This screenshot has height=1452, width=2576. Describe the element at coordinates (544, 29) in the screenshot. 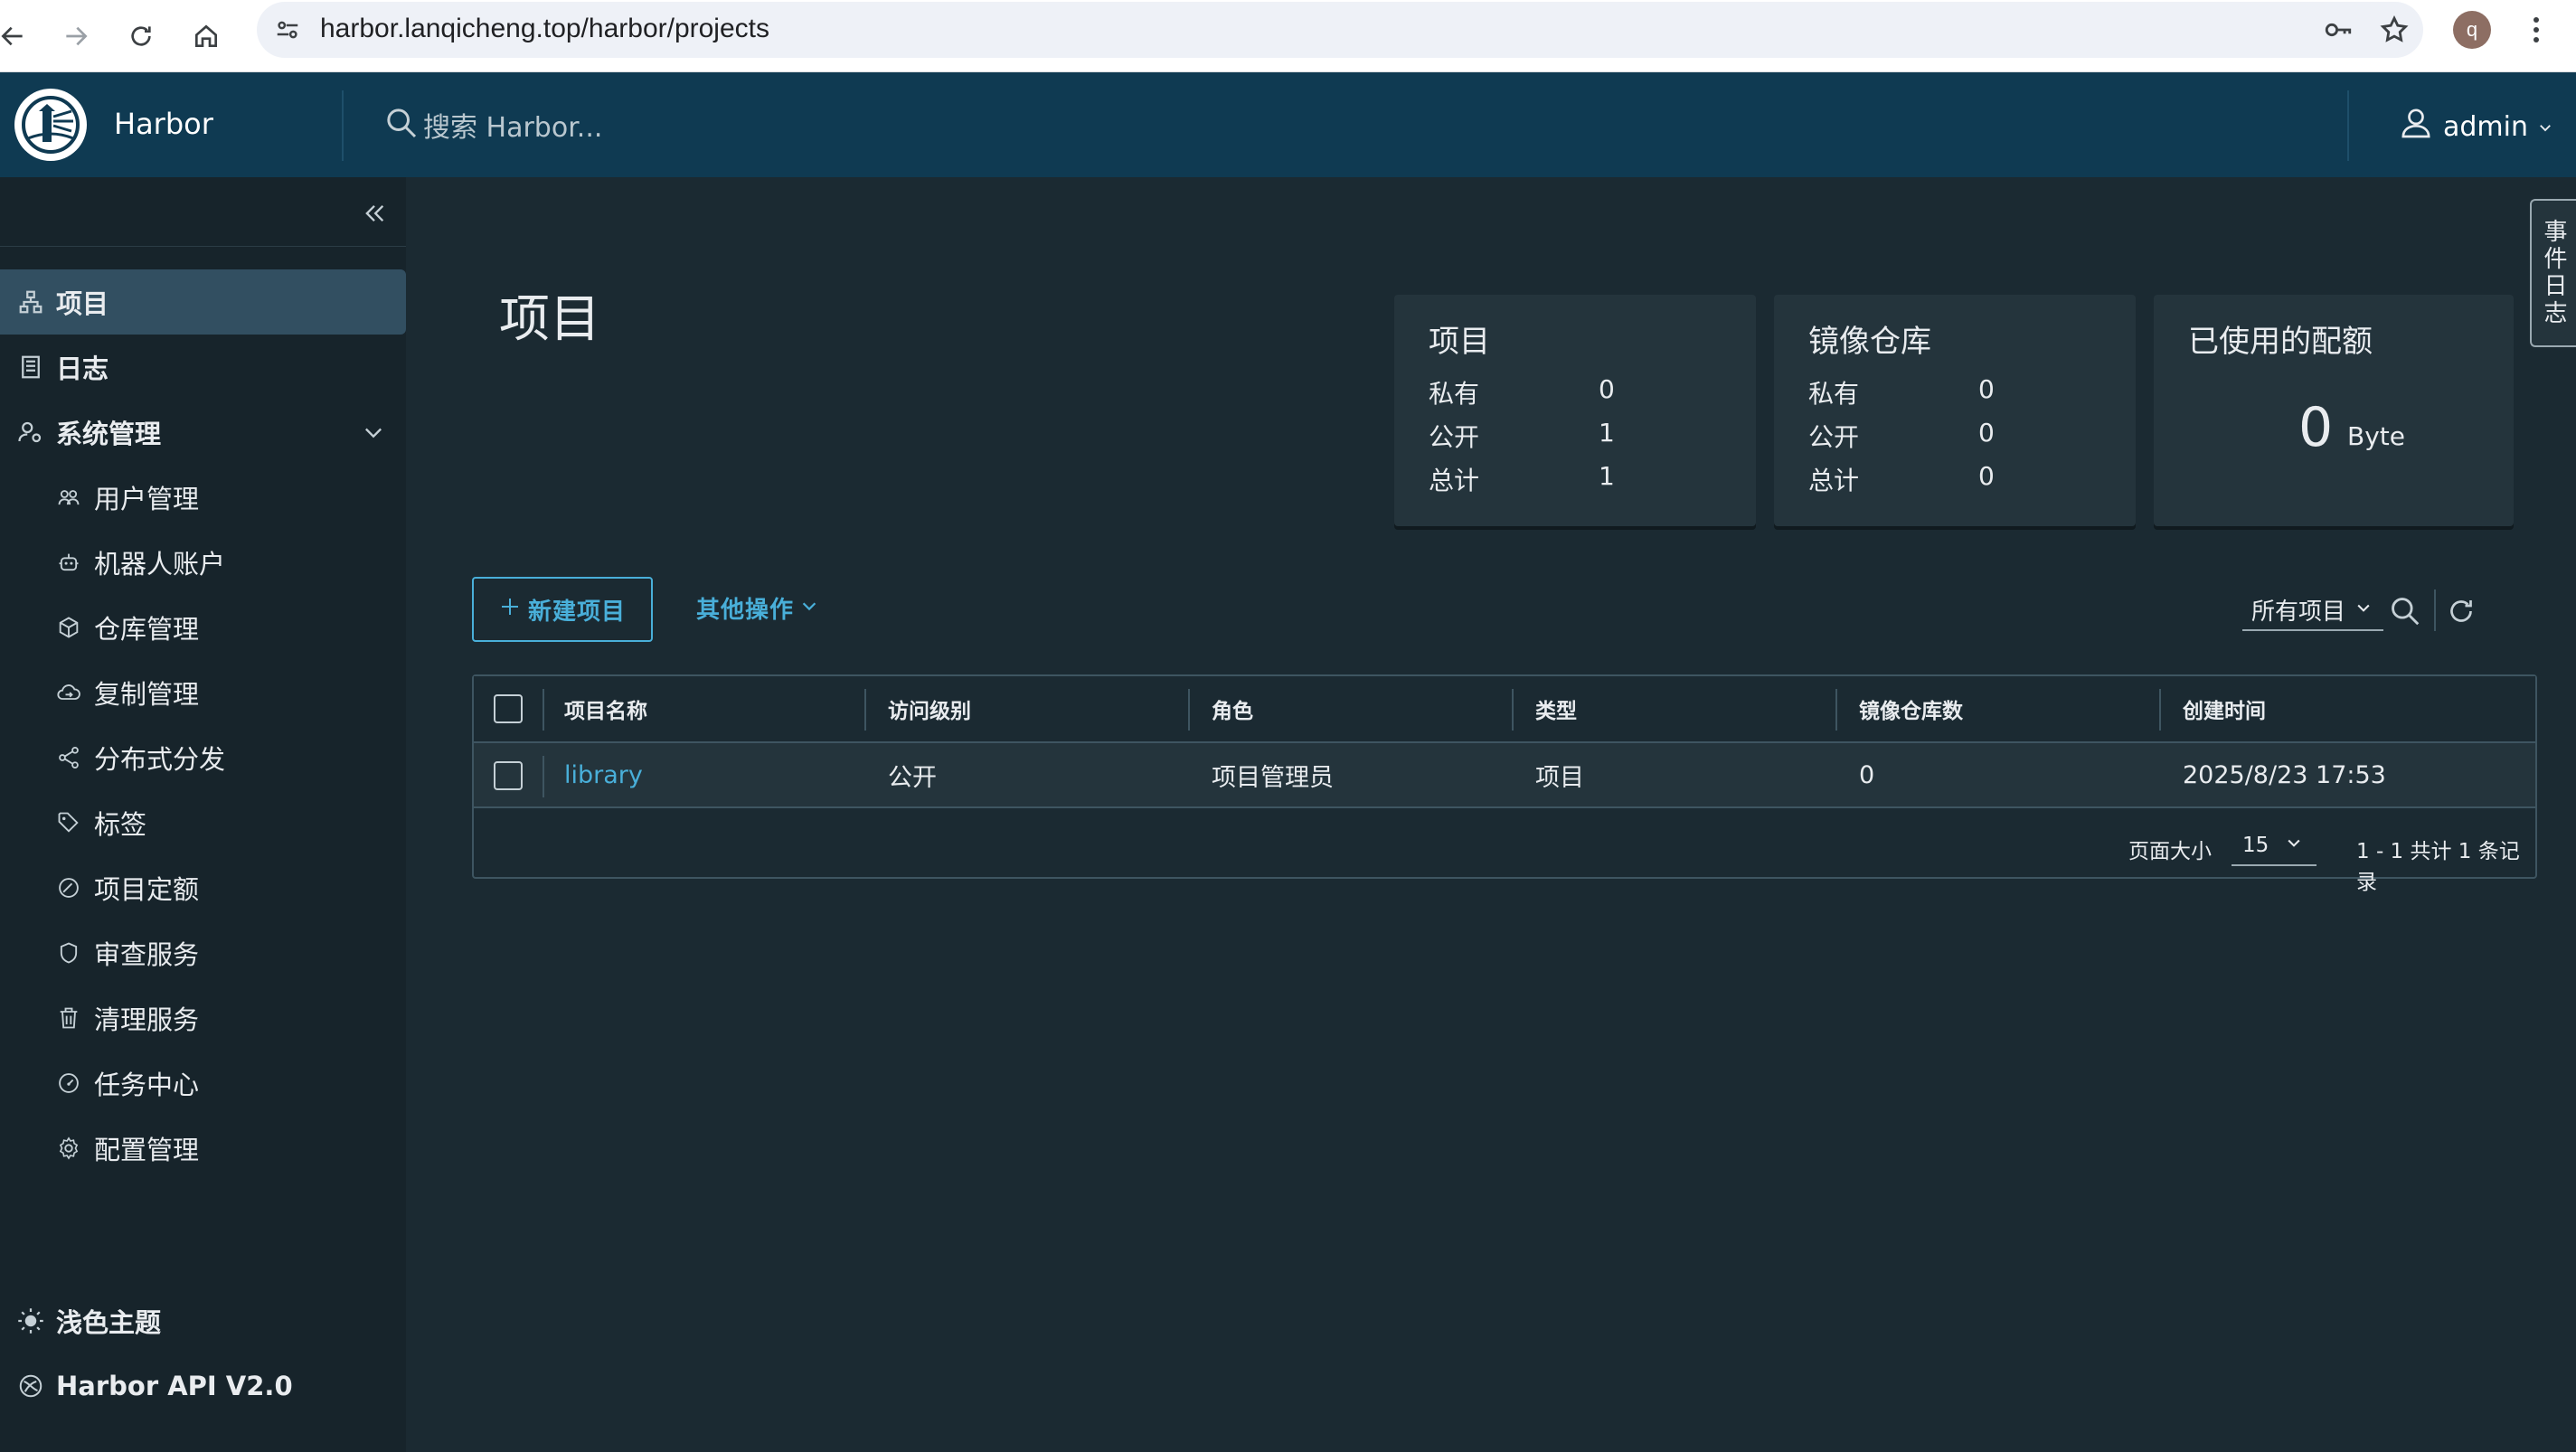

I see `url-text: harbor.lanqicheng.top/harbor/projects` at that location.